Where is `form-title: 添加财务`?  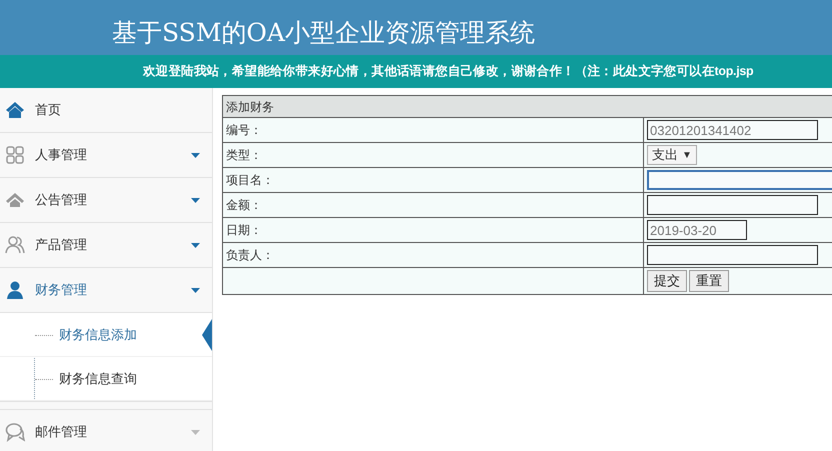 form-title: 添加财务 is located at coordinates (527, 107).